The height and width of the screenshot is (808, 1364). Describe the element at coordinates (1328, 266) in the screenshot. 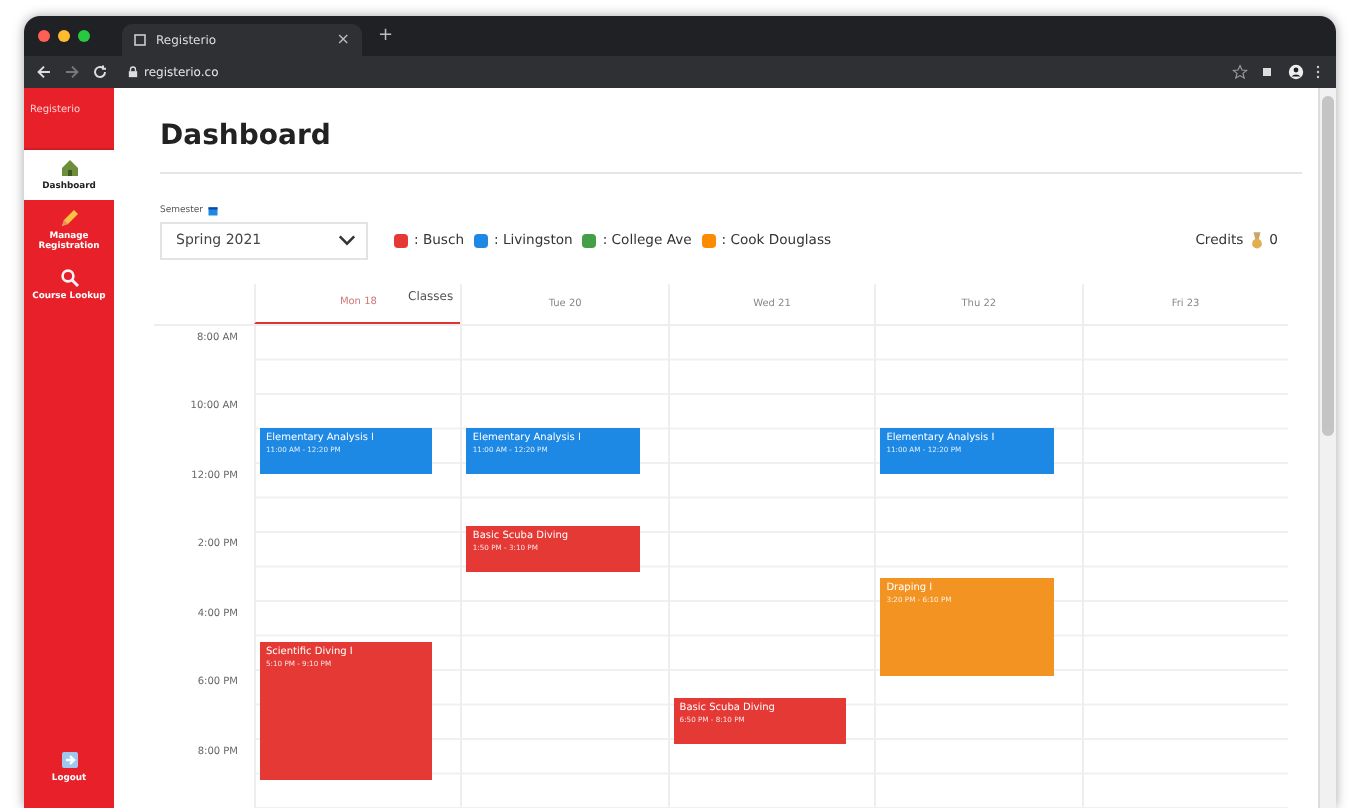

I see `scrollbar-thumb` at that location.